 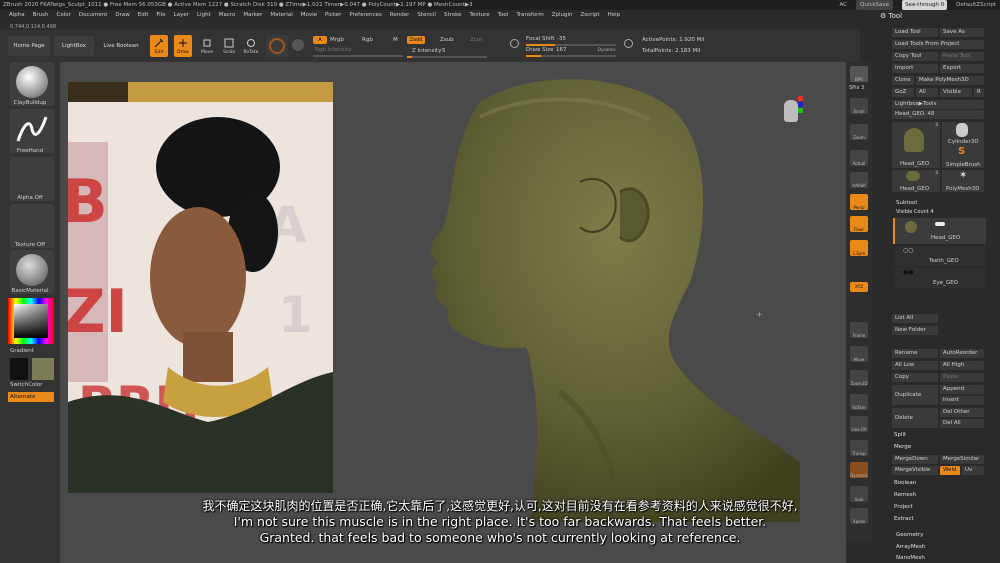 I want to click on all-high-button: All High, so click(x=962, y=365).